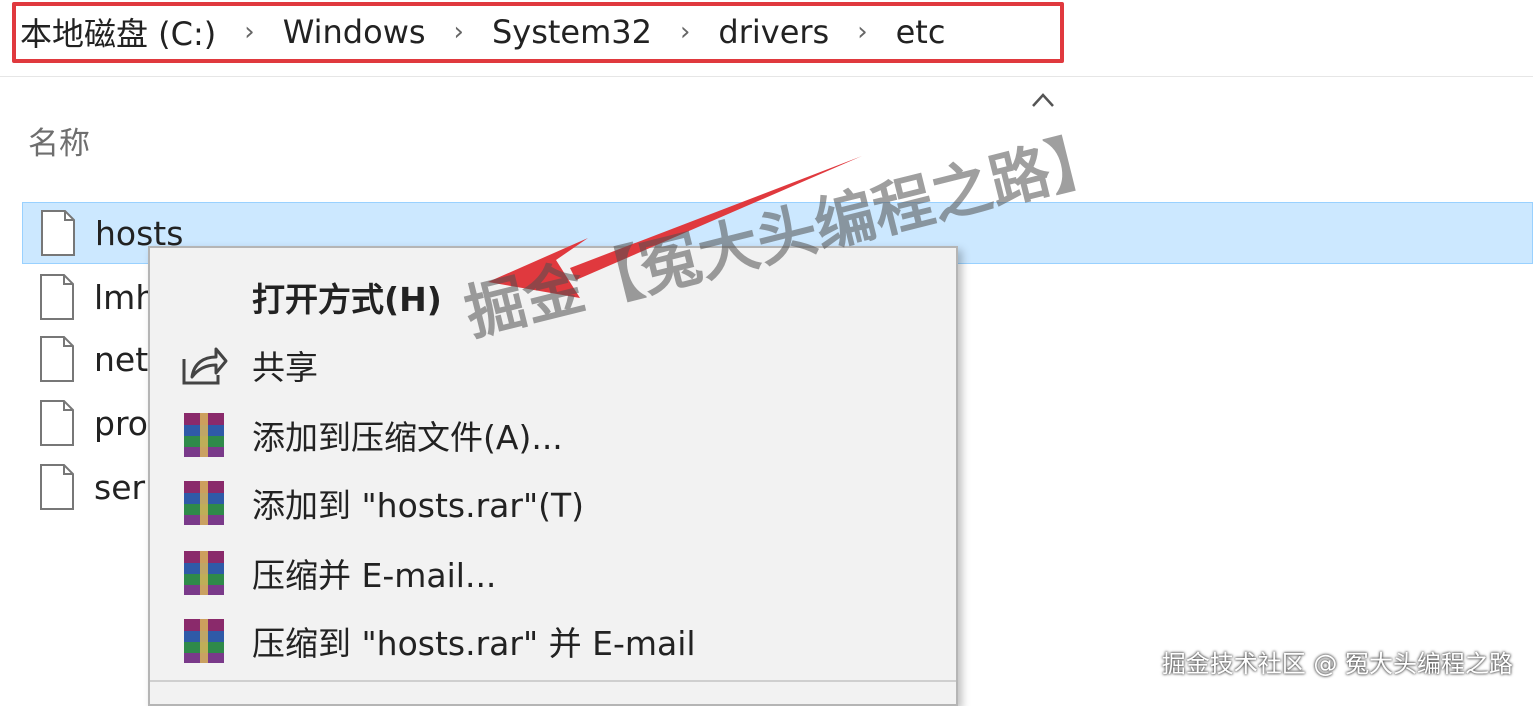 Image resolution: width=1533 pixels, height=706 pixels. What do you see at coordinates (474, 643) in the screenshot?
I see `menu-item-label: 压缩到 "hosts.rar" 并 E-mail` at bounding box center [474, 643].